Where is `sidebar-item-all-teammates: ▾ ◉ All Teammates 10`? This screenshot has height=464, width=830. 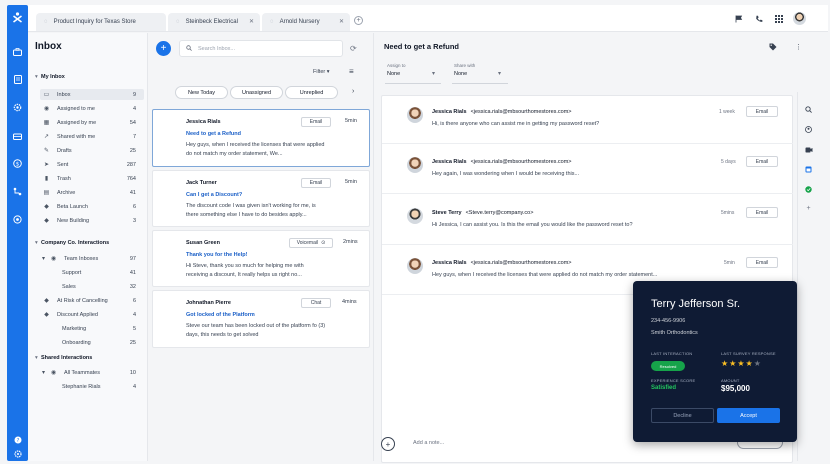 sidebar-item-all-teammates: ▾ ◉ All Teammates 10 is located at coordinates (92, 372).